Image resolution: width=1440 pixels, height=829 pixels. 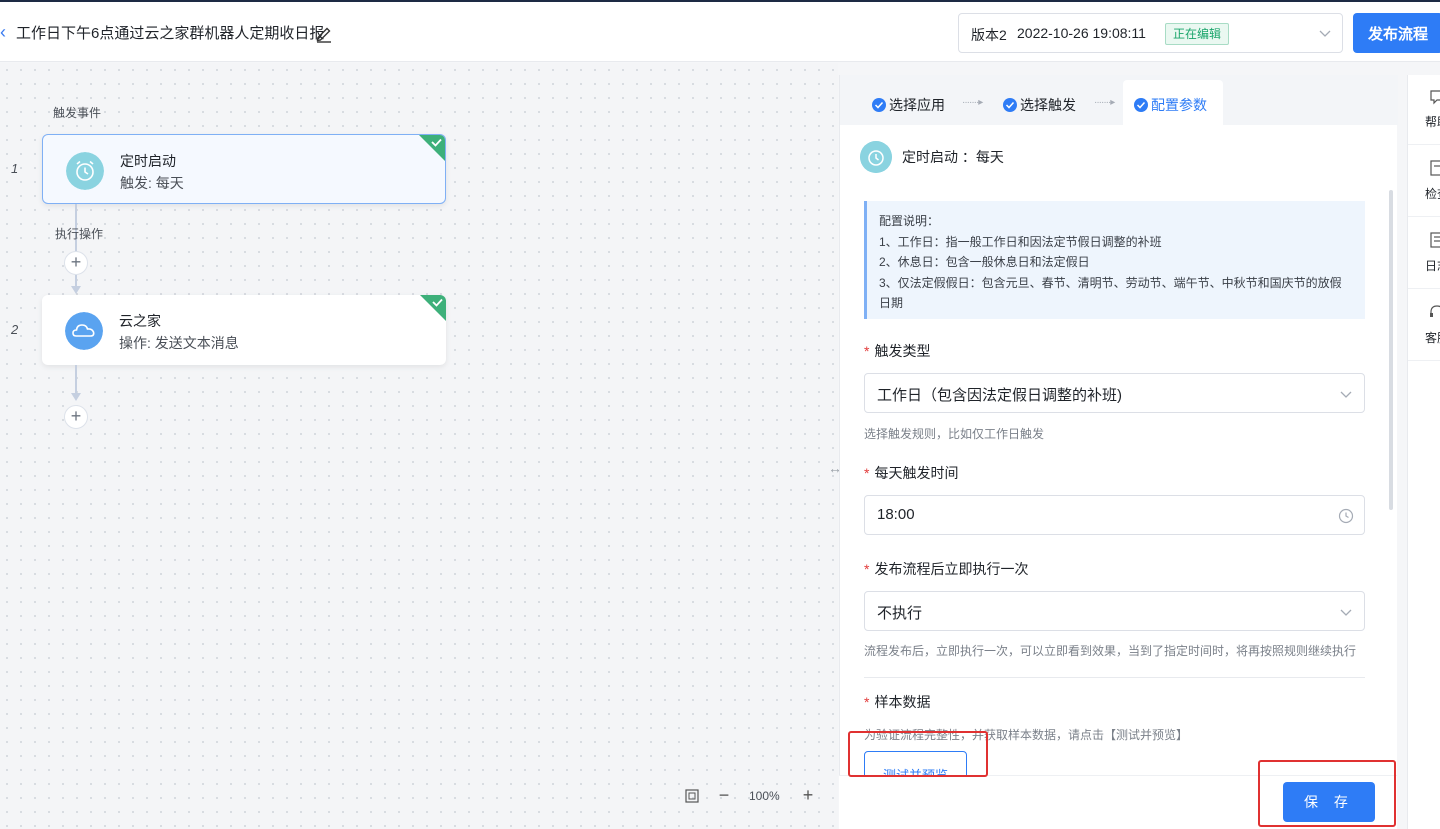 I want to click on run-once-label: * 发布流程后立即执行一次, so click(x=946, y=569).